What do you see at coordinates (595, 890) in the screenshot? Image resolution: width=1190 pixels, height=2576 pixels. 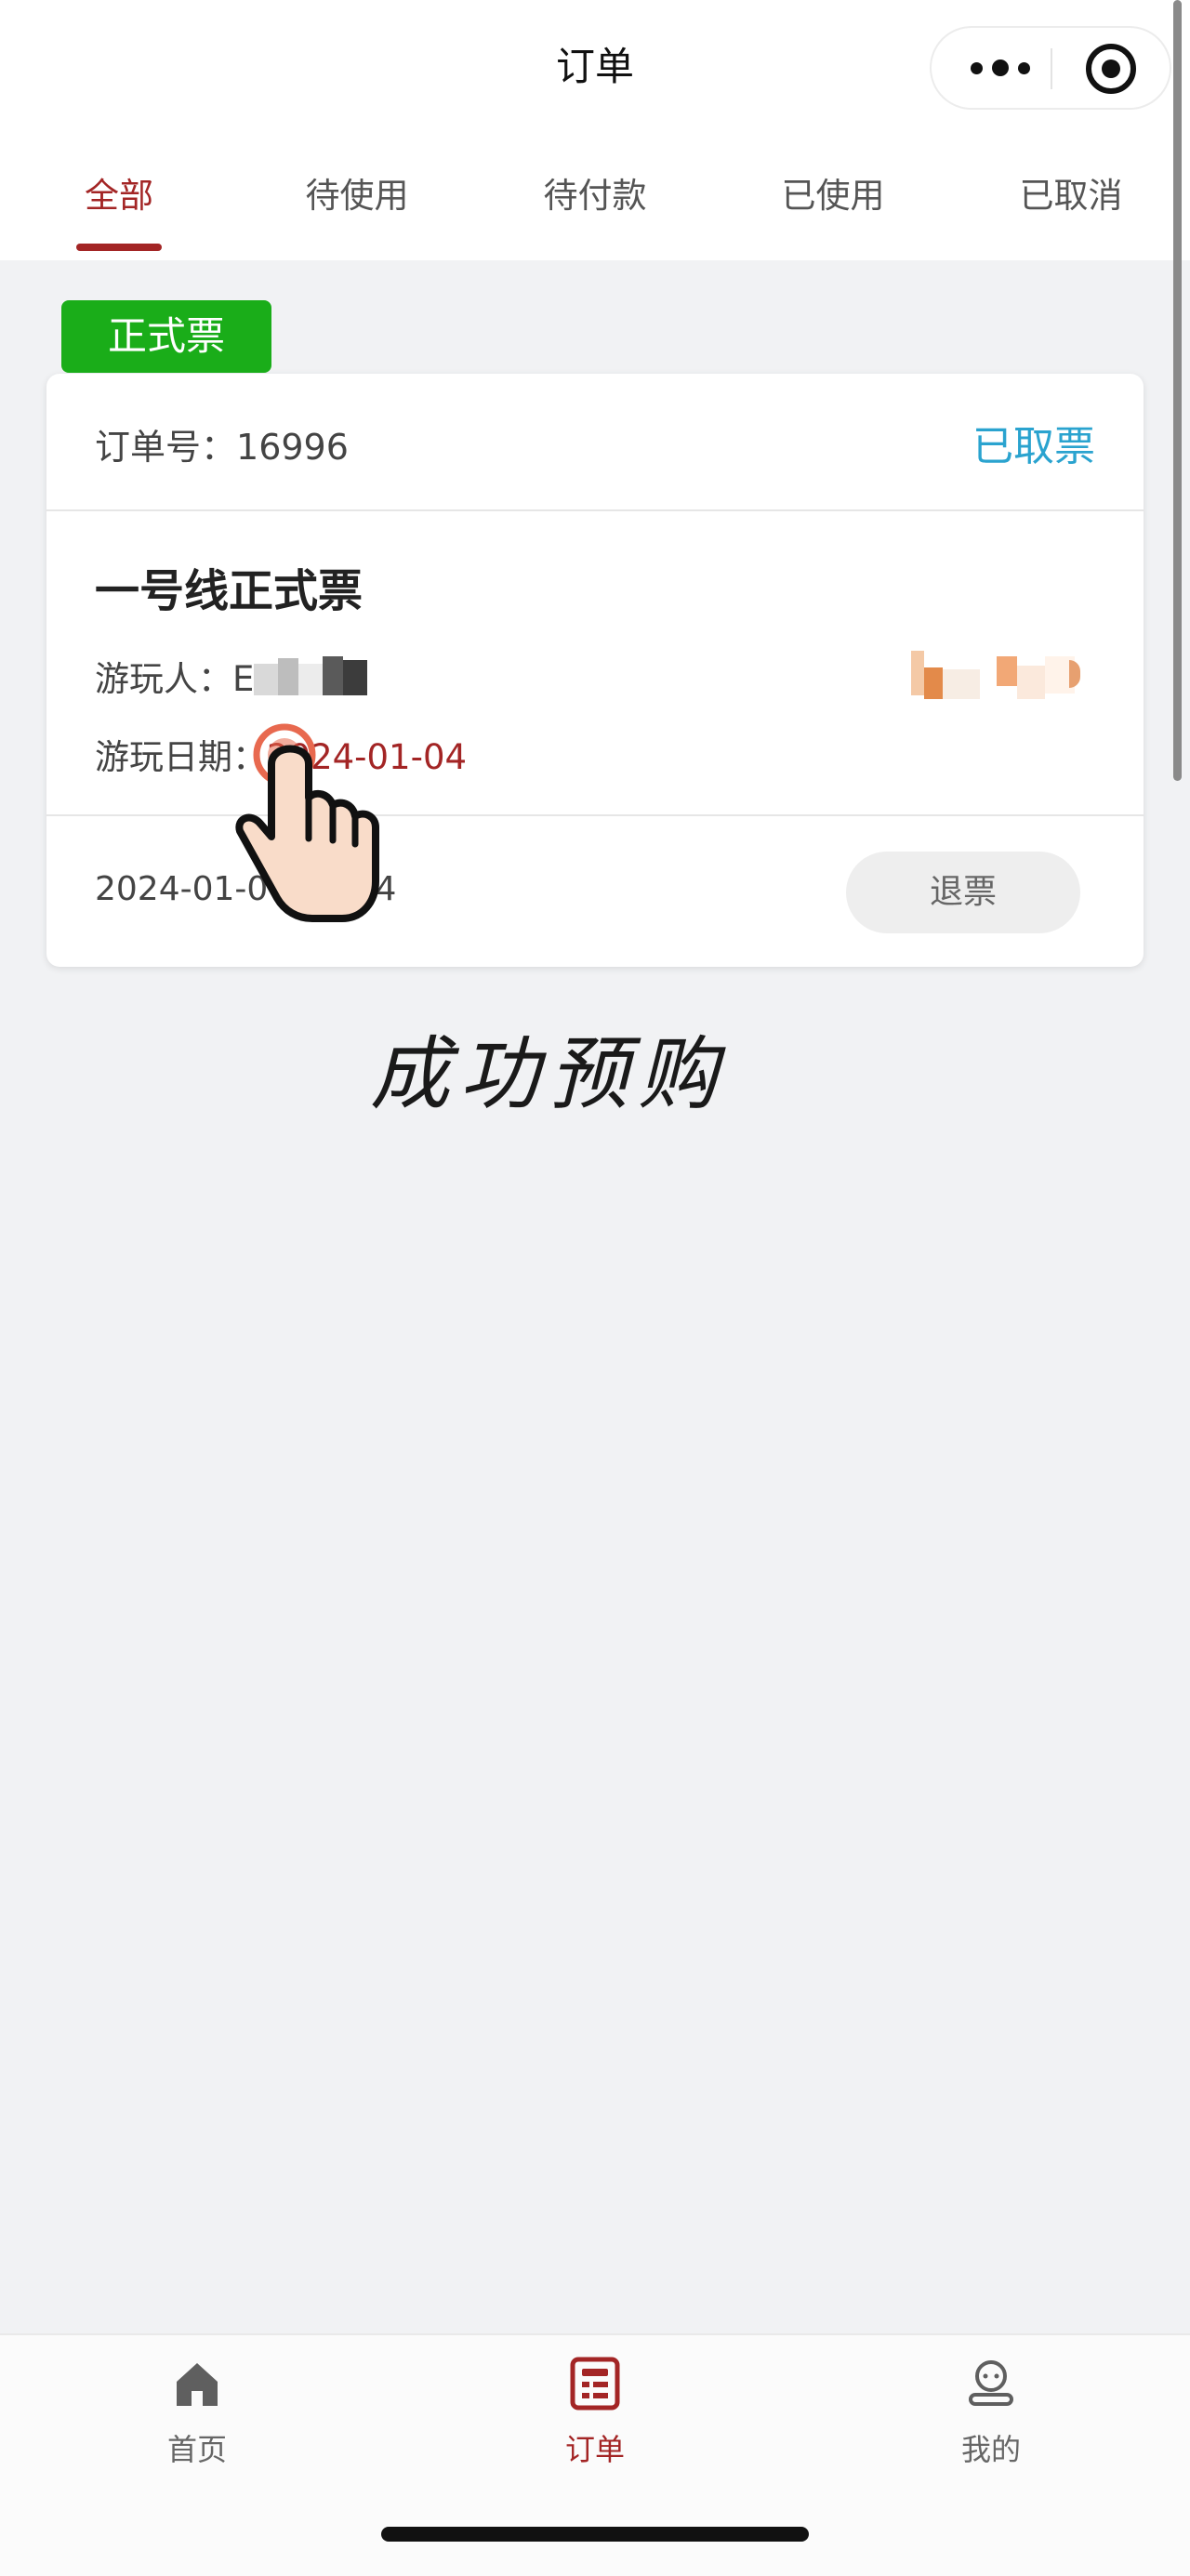 I see `order-card-footer: 2024-01-0 3:14 退票` at bounding box center [595, 890].